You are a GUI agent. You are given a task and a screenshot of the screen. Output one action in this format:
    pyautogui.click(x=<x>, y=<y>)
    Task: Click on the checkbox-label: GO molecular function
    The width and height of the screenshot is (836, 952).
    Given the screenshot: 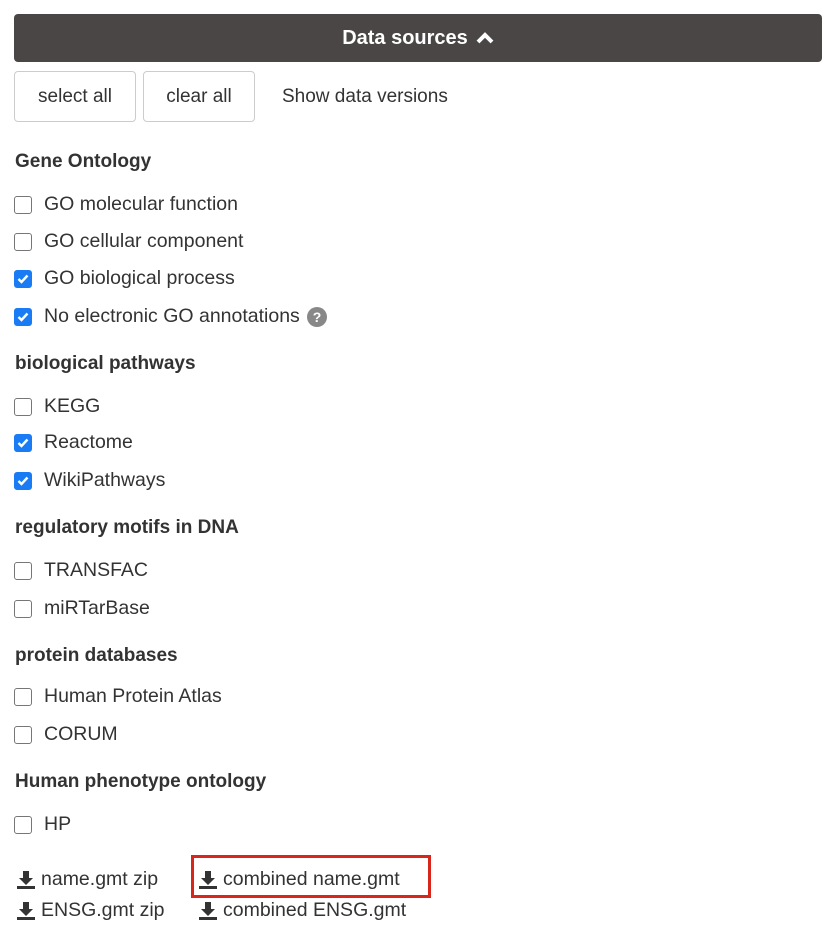 What is the action you would take?
    pyautogui.click(x=141, y=204)
    